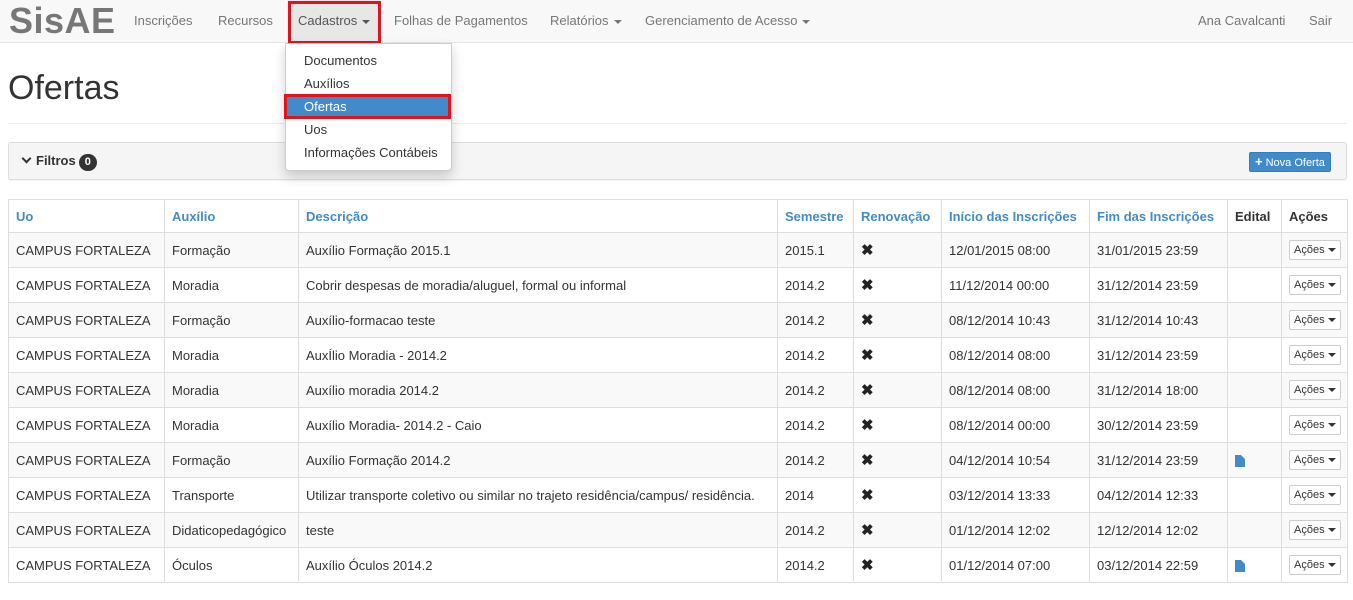 This screenshot has width=1353, height=600. Describe the element at coordinates (245, 21) in the screenshot. I see `nav-recursos: Recursos` at that location.